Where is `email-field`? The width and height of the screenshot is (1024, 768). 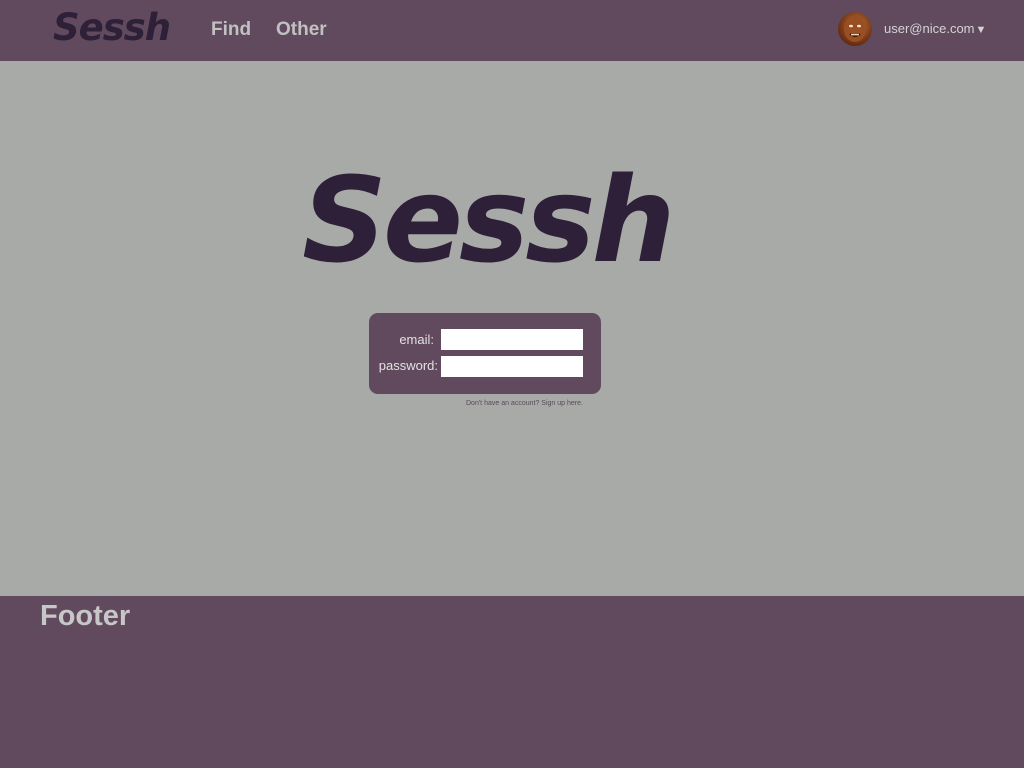 email-field is located at coordinates (512, 339).